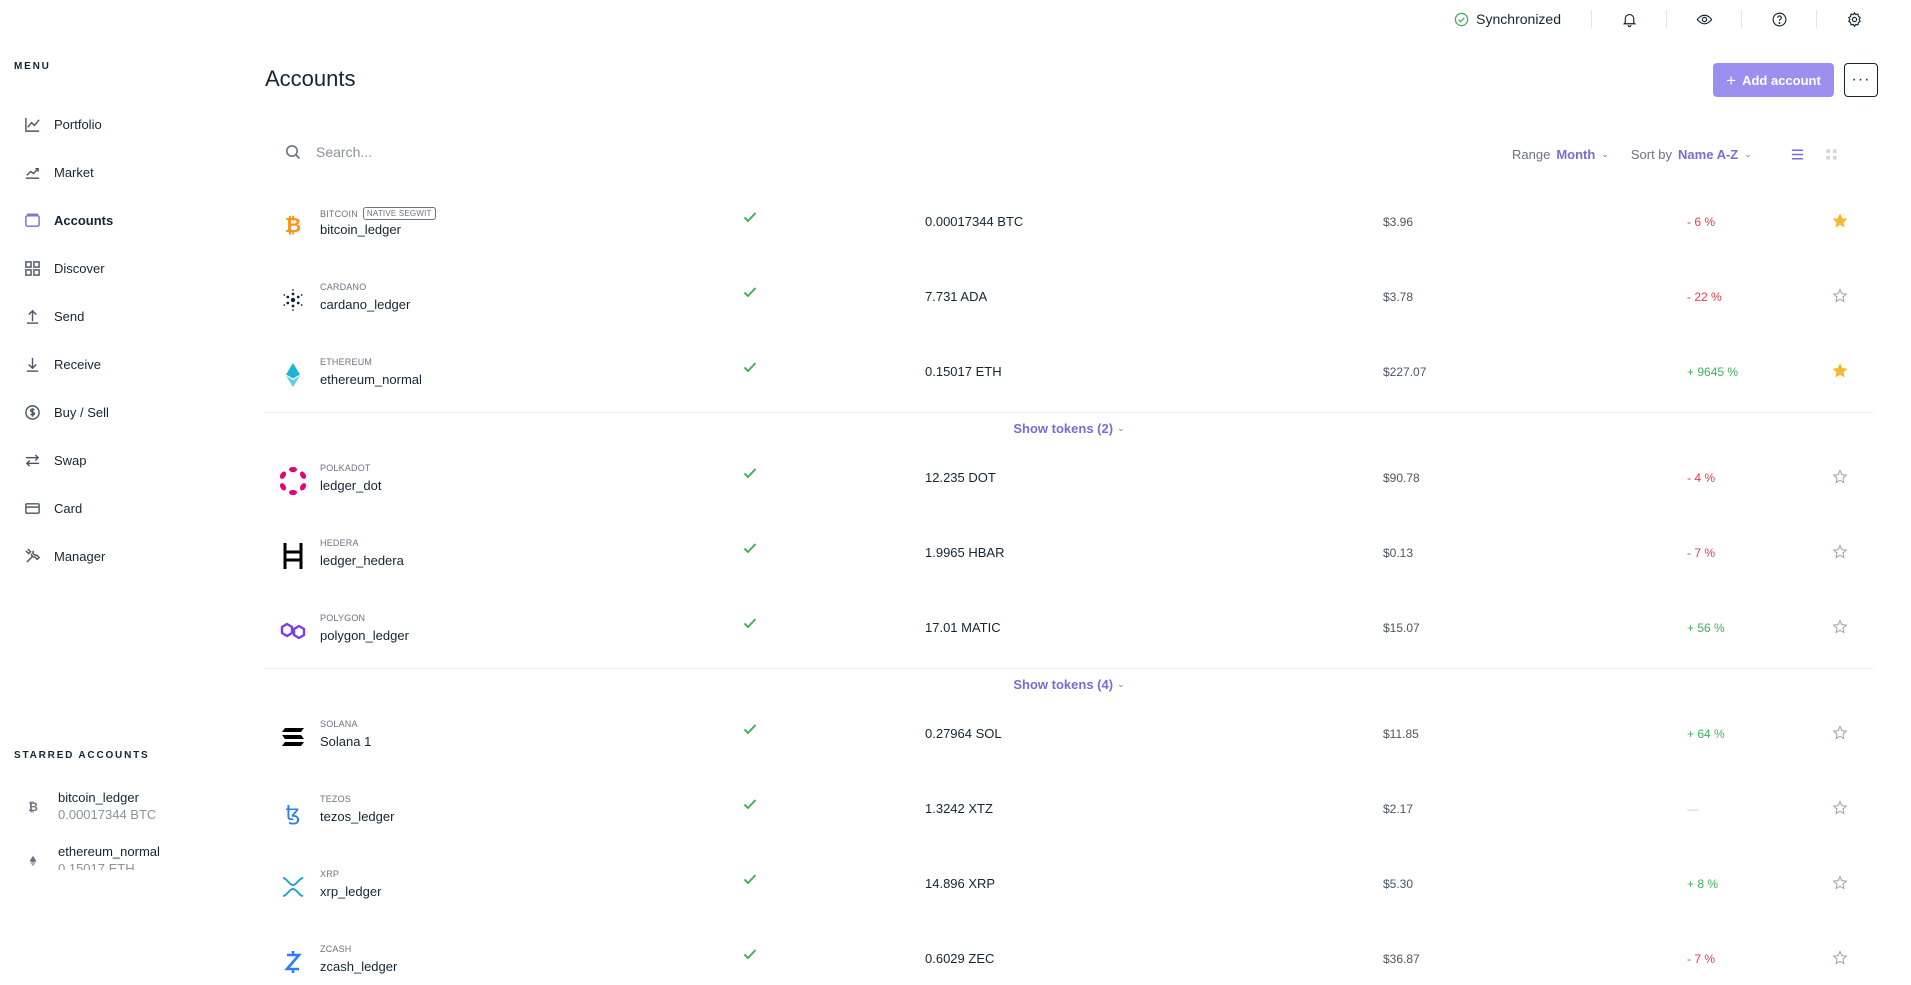 The width and height of the screenshot is (1911, 985). I want to click on starred-account-ethereum: ethereum_normal 0.15017 ETH, so click(125, 857).